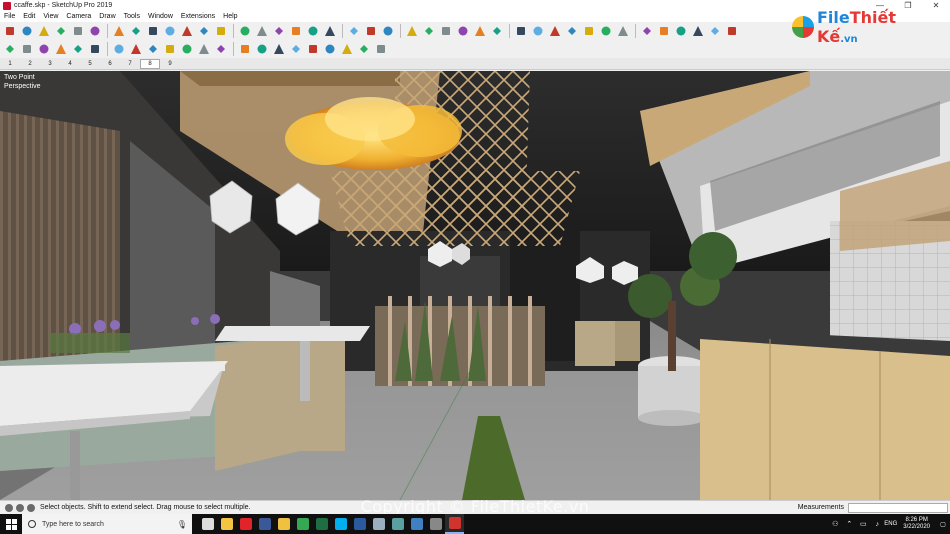 The width and height of the screenshot is (950, 534). Describe the element at coordinates (90, 64) in the screenshot. I see `scene-tab-5: 5` at that location.